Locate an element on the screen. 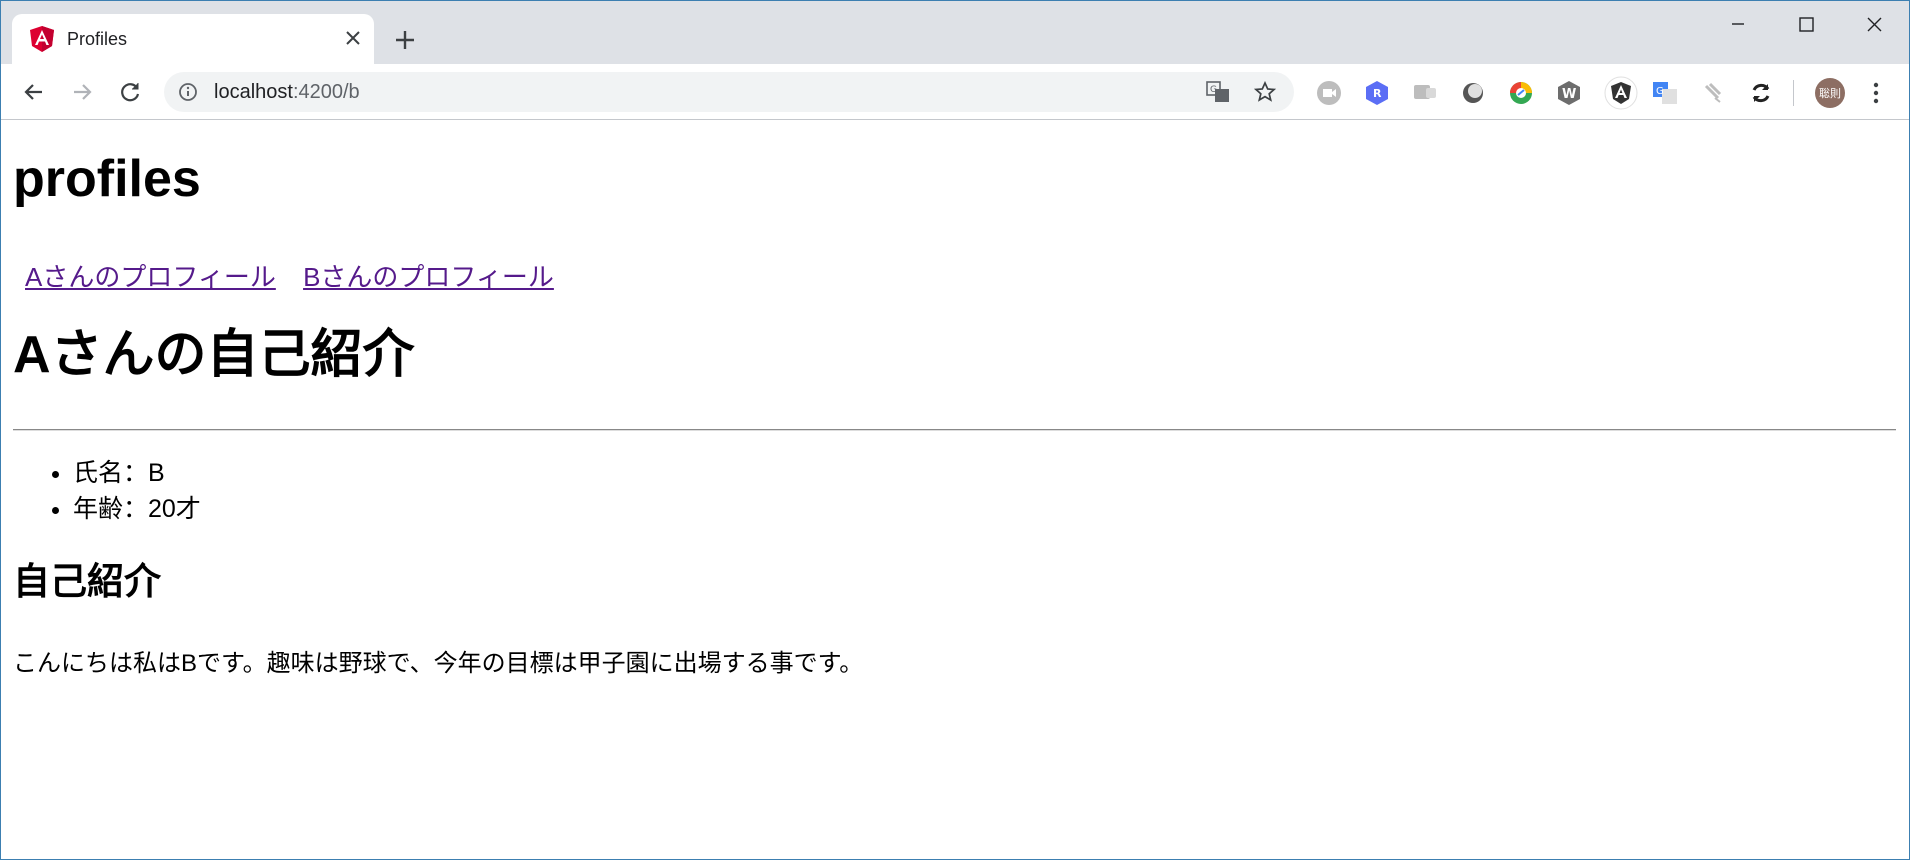 The width and height of the screenshot is (1910, 860). browser-toolbar: localhost:4200/b G R W G 聡則 is located at coordinates (955, 92).